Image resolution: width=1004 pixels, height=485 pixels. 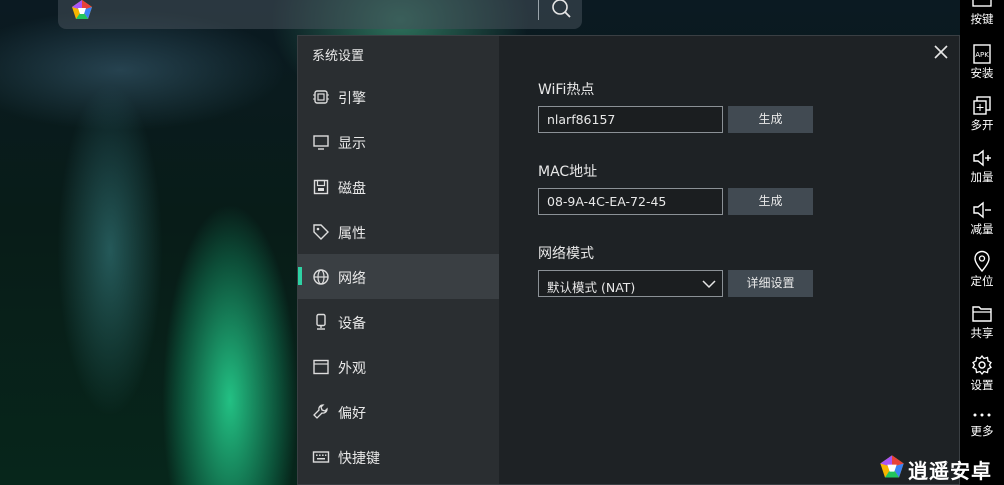 I want to click on right-toolbar: 按键 APK 安装 多开 加量 减量 定位 共享 设置 更多, so click(x=982, y=242).